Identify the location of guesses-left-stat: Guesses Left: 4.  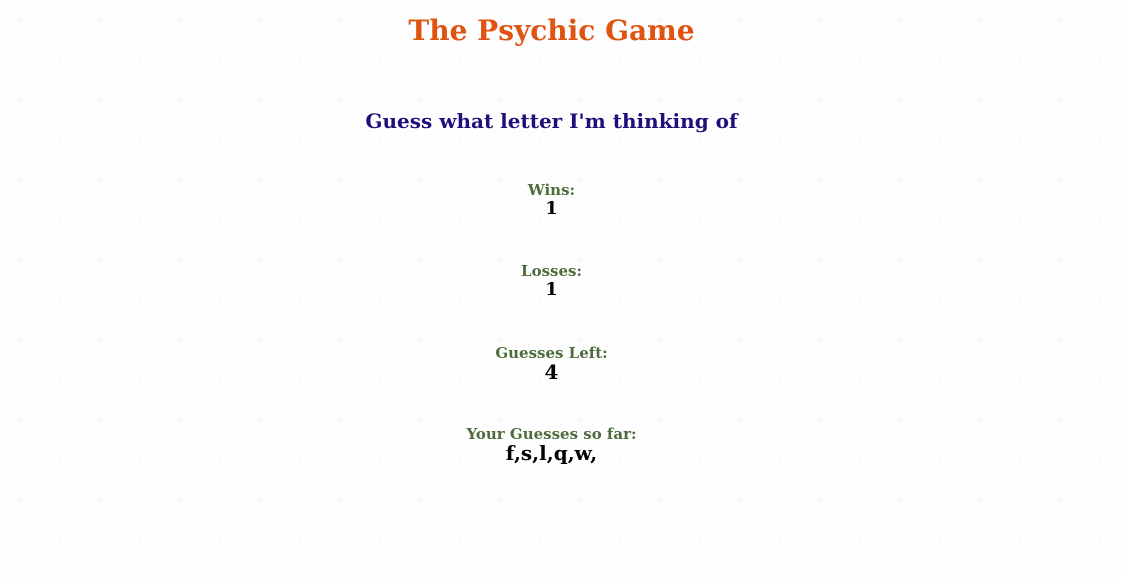
(551, 363).